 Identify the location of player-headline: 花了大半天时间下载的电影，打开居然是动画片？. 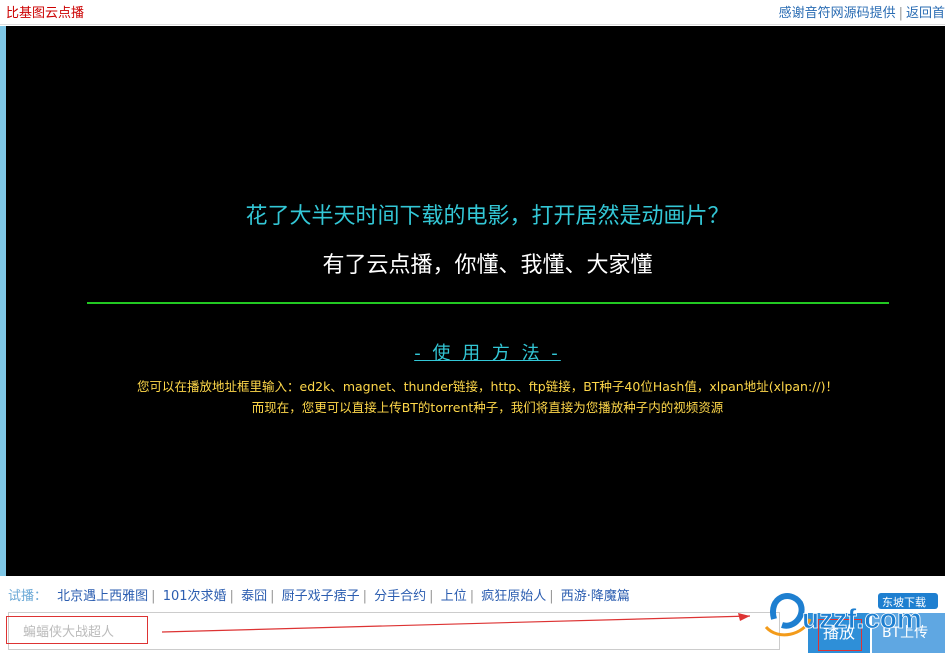
(487, 216).